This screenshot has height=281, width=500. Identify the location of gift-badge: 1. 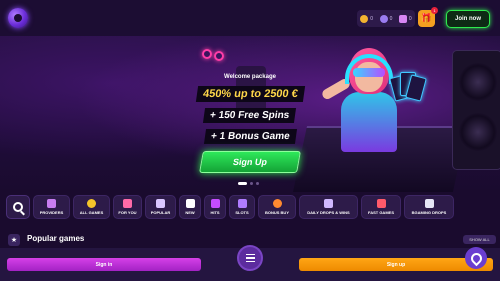
(434, 10).